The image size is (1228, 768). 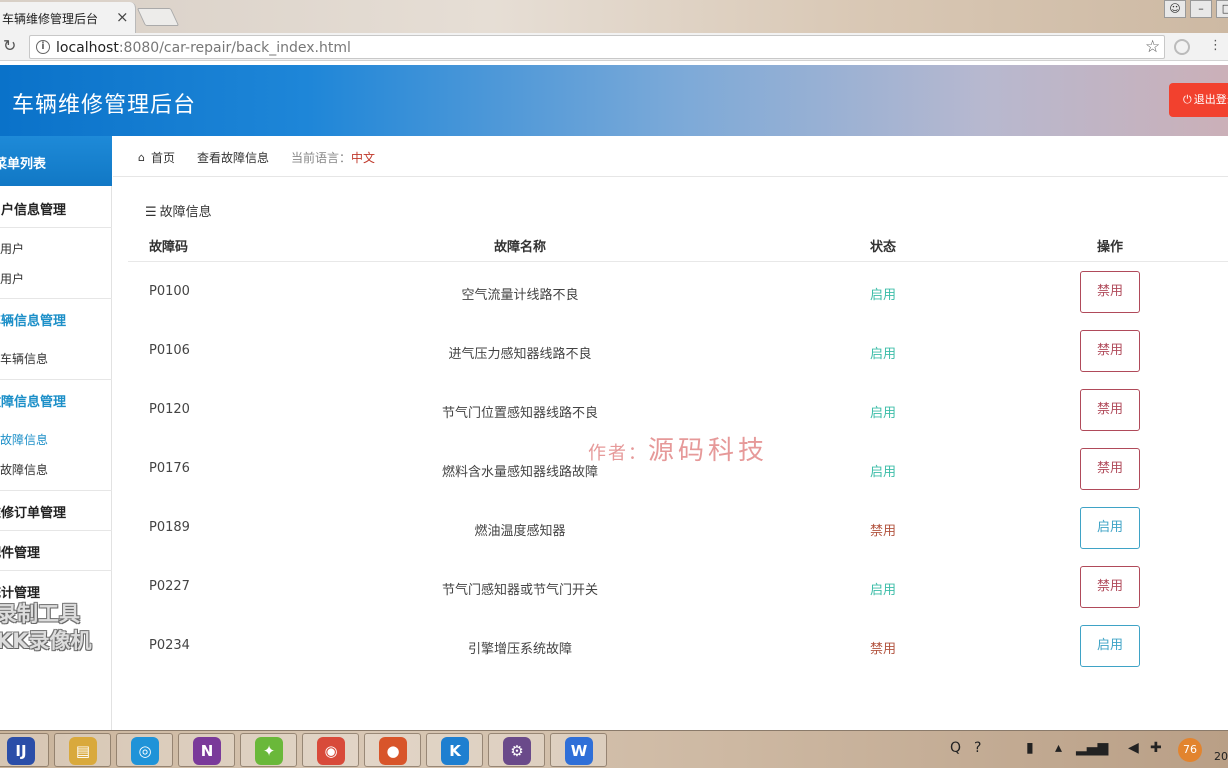 I want to click on logout-label: 退出登录, so click(x=1210, y=99).